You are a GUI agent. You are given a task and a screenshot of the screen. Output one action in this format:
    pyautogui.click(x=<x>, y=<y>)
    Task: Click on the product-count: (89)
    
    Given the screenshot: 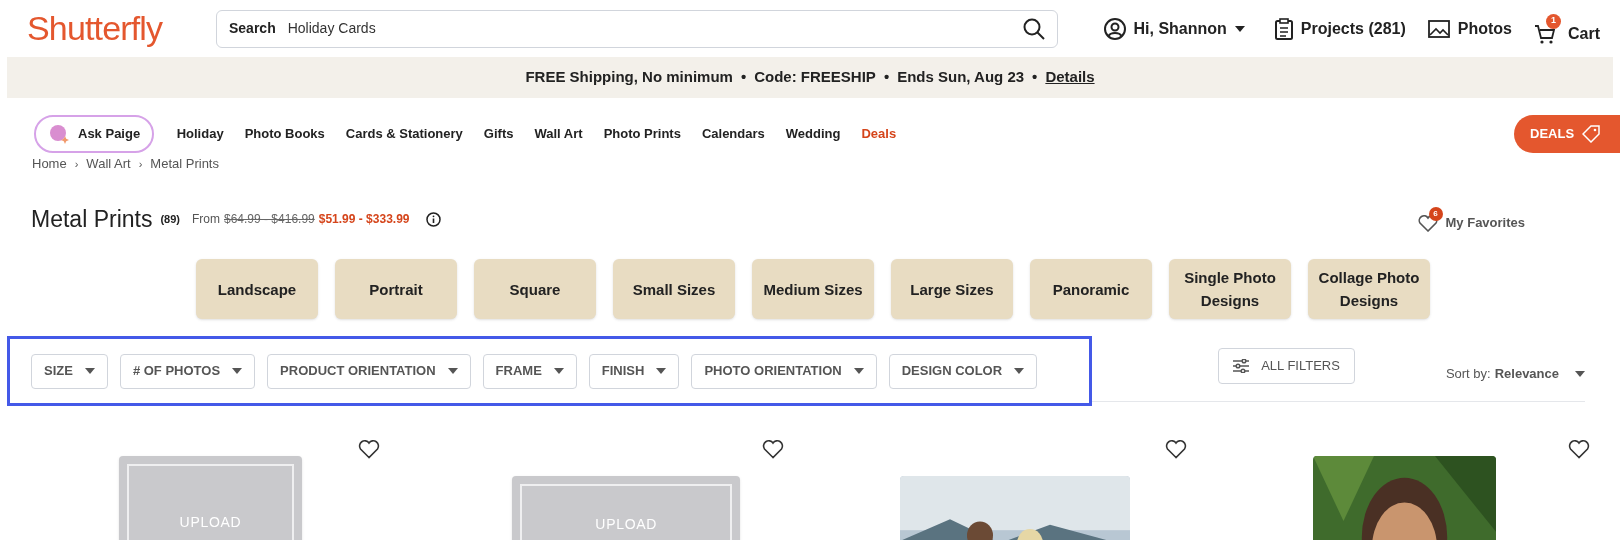 What is the action you would take?
    pyautogui.click(x=170, y=219)
    